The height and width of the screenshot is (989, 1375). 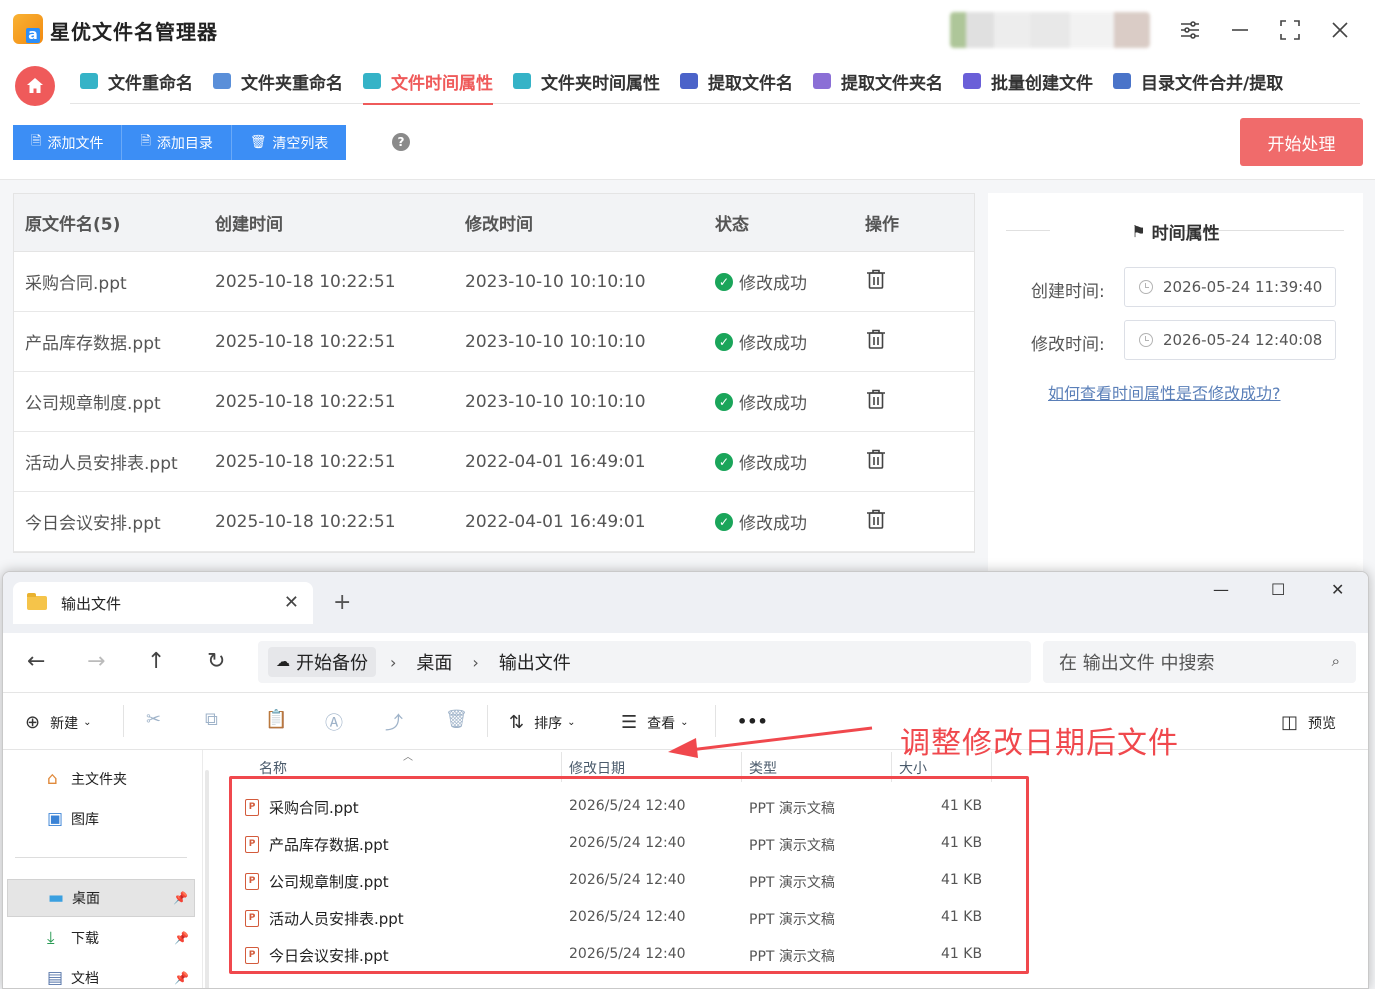 What do you see at coordinates (644, 662) in the screenshot?
I see `address-bar: ☁ 开始备份 › 桌面 › 输出文件` at bounding box center [644, 662].